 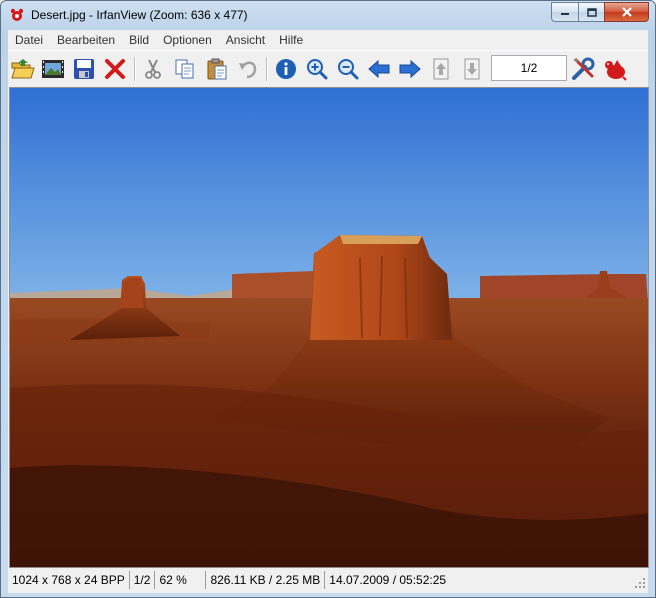 I want to click on next-image-button, so click(x=410, y=69).